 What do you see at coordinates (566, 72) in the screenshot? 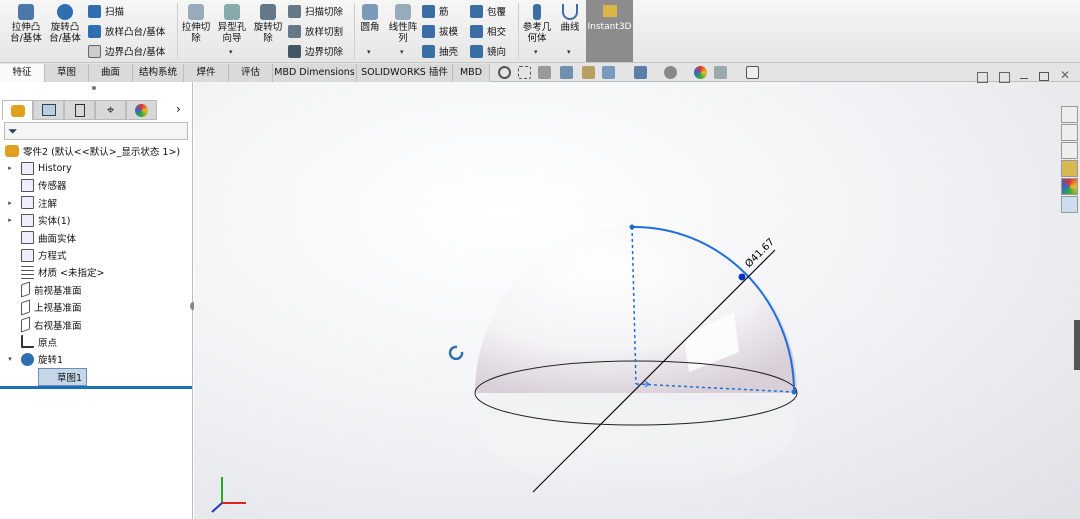
I see `section-view-icon` at bounding box center [566, 72].